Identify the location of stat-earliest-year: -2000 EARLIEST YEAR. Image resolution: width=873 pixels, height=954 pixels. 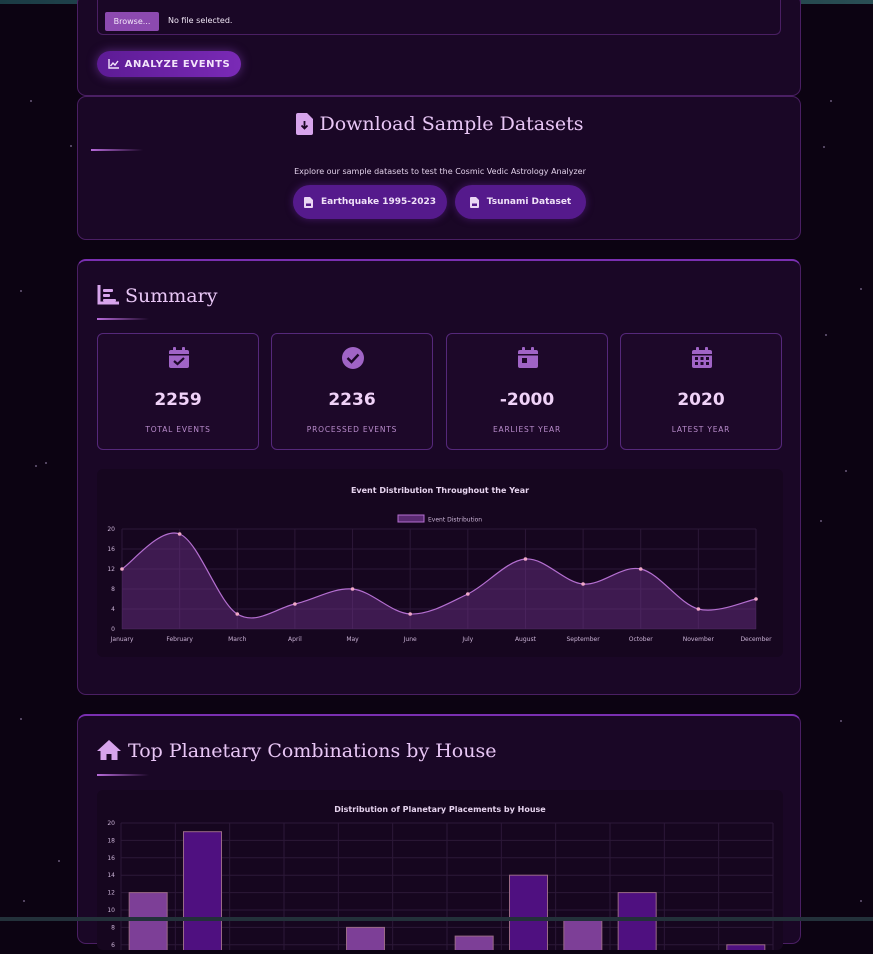
(527, 391).